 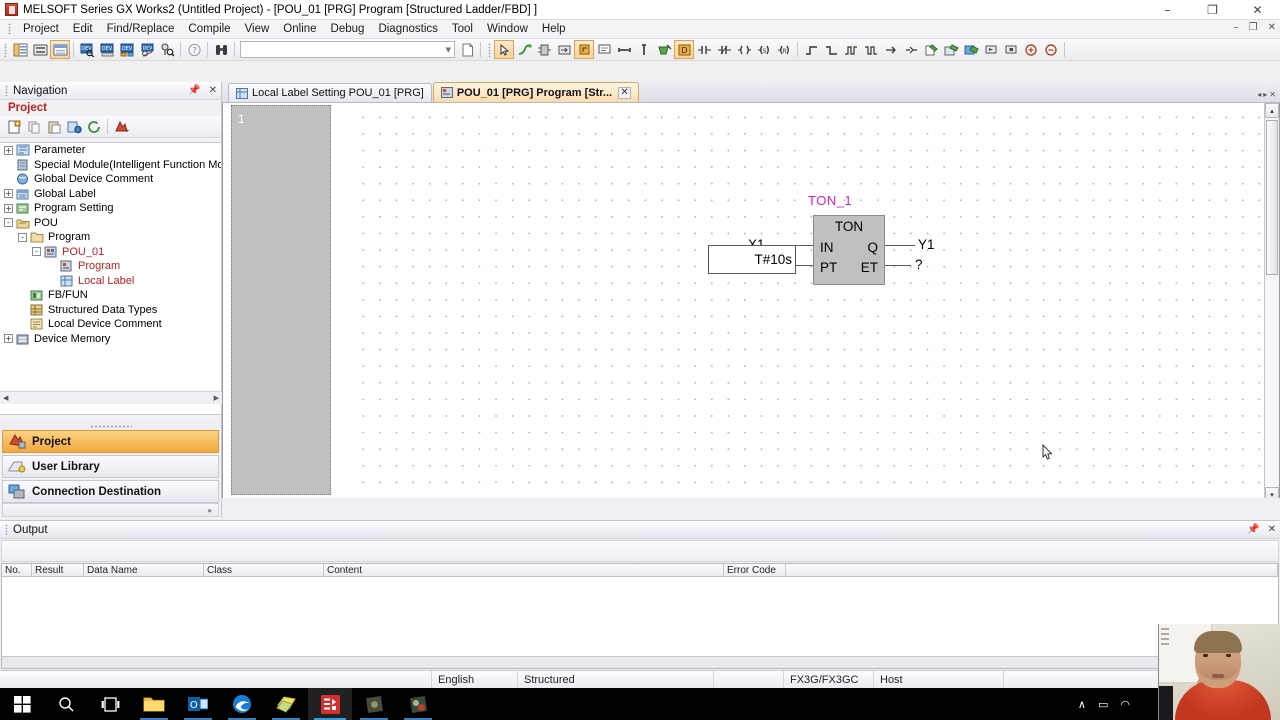 What do you see at coordinates (1103, 704) in the screenshot?
I see `battery-icon: ▭` at bounding box center [1103, 704].